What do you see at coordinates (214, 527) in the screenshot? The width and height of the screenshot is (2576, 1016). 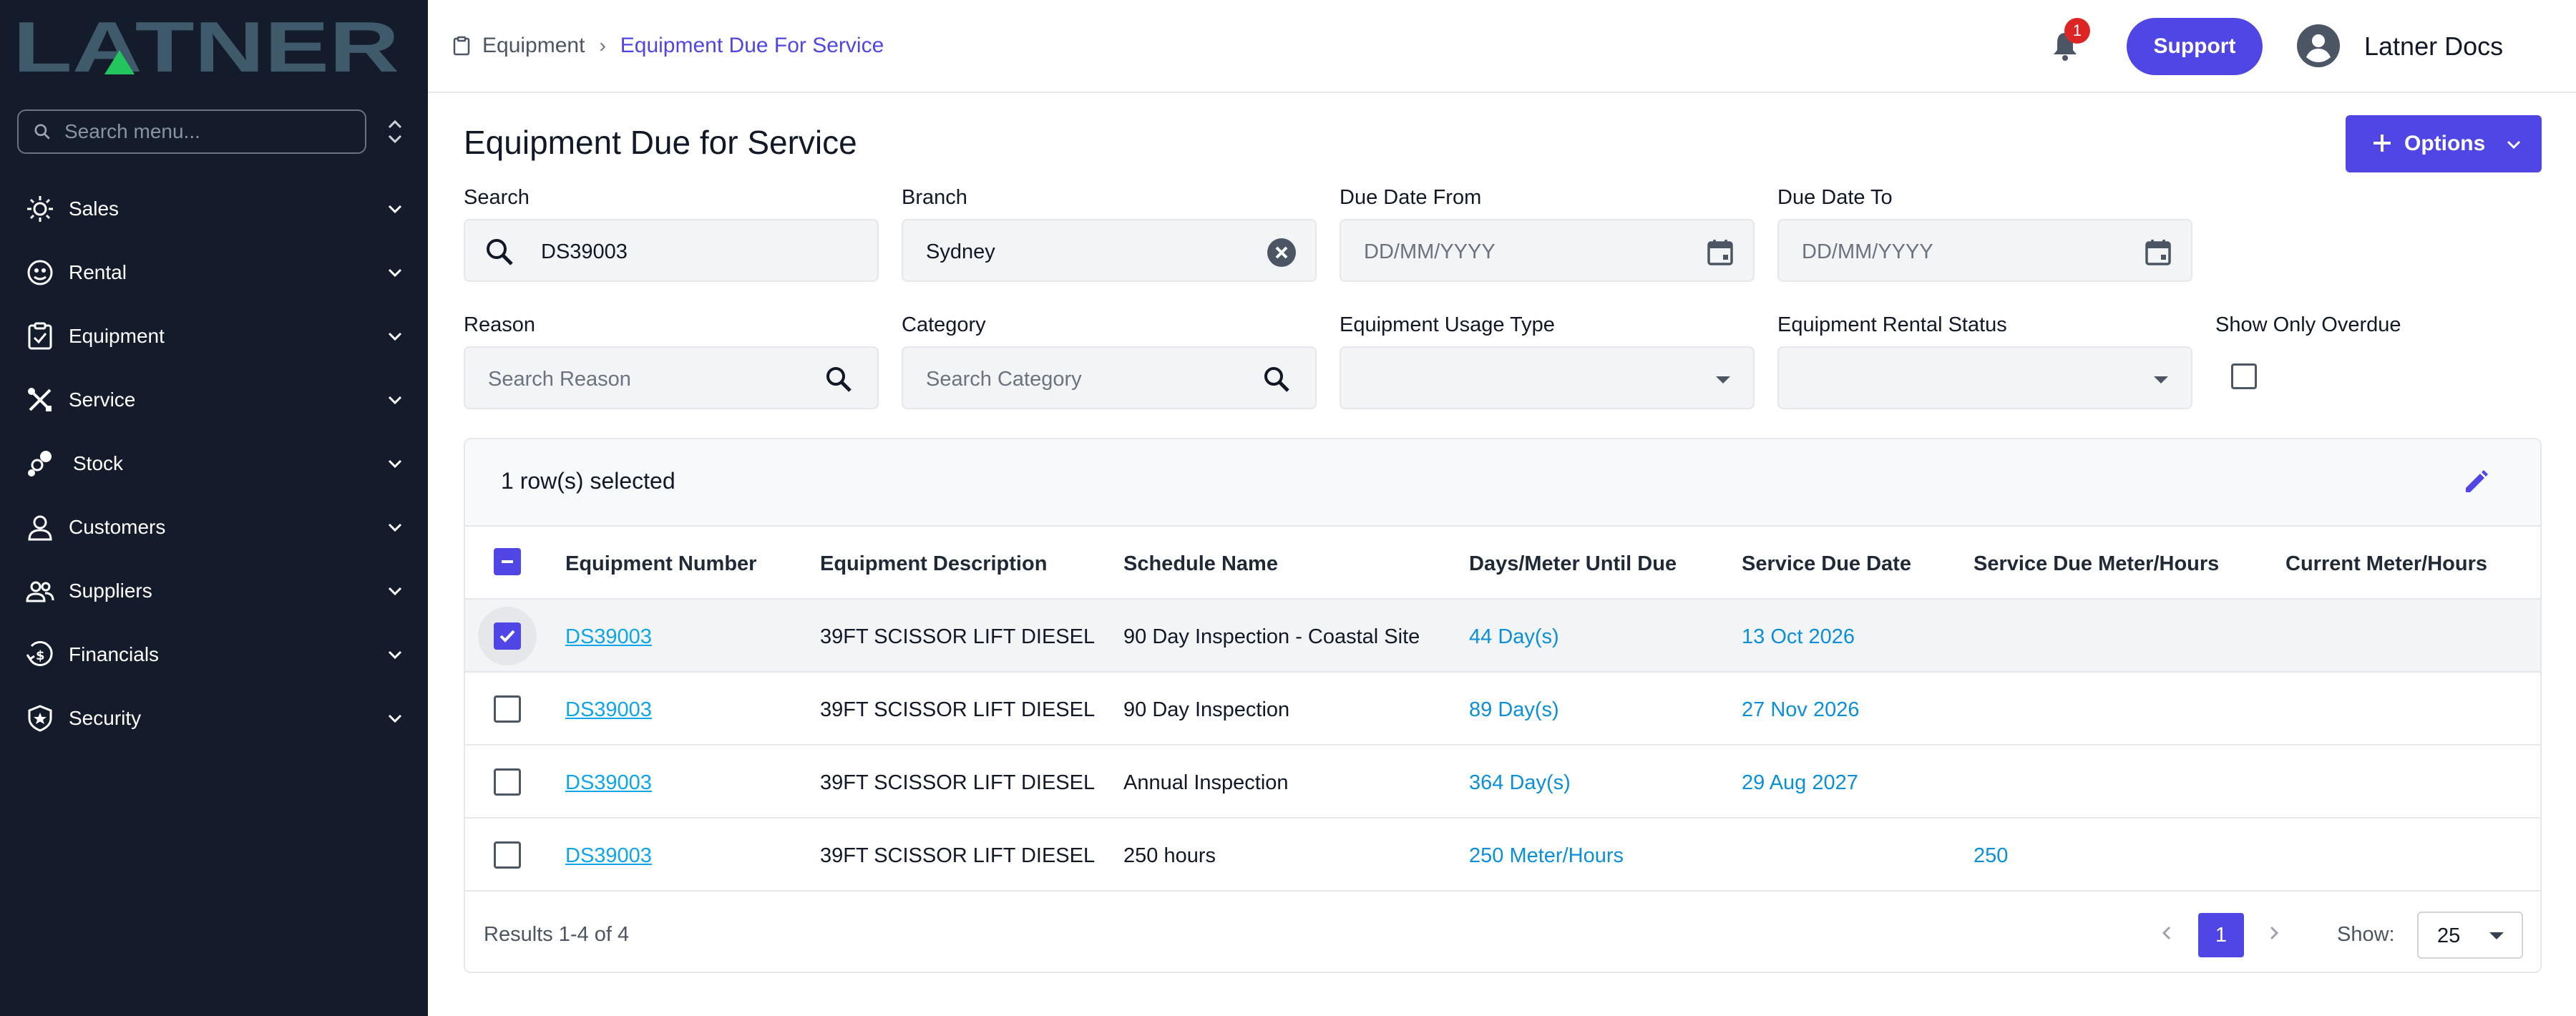 I see `sidebar-item-customers: Customers` at bounding box center [214, 527].